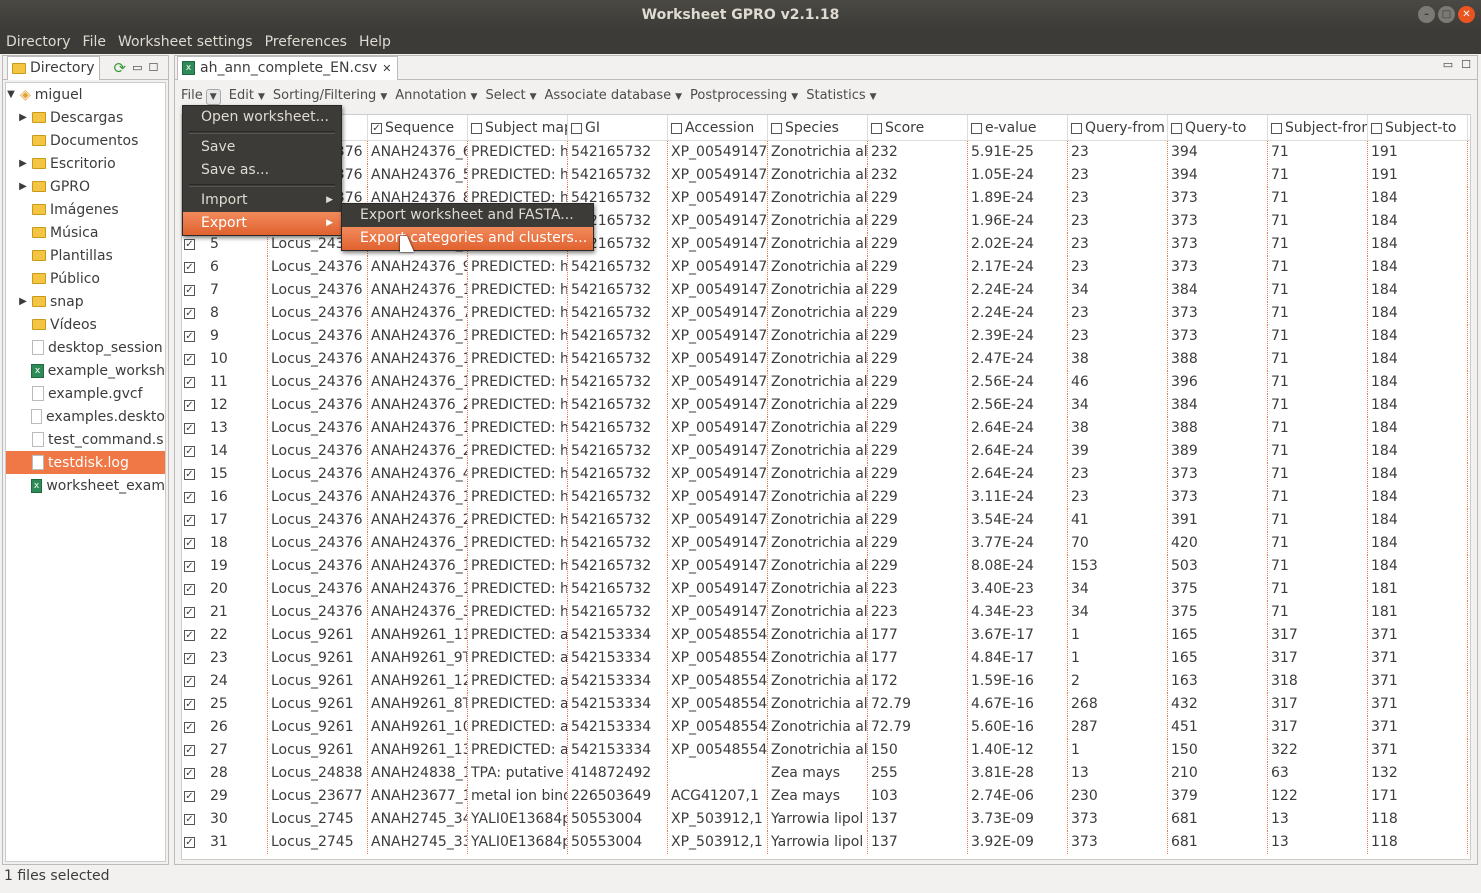 The image size is (1481, 893). What do you see at coordinates (618, 127) in the screenshot?
I see `column-header: GI` at bounding box center [618, 127].